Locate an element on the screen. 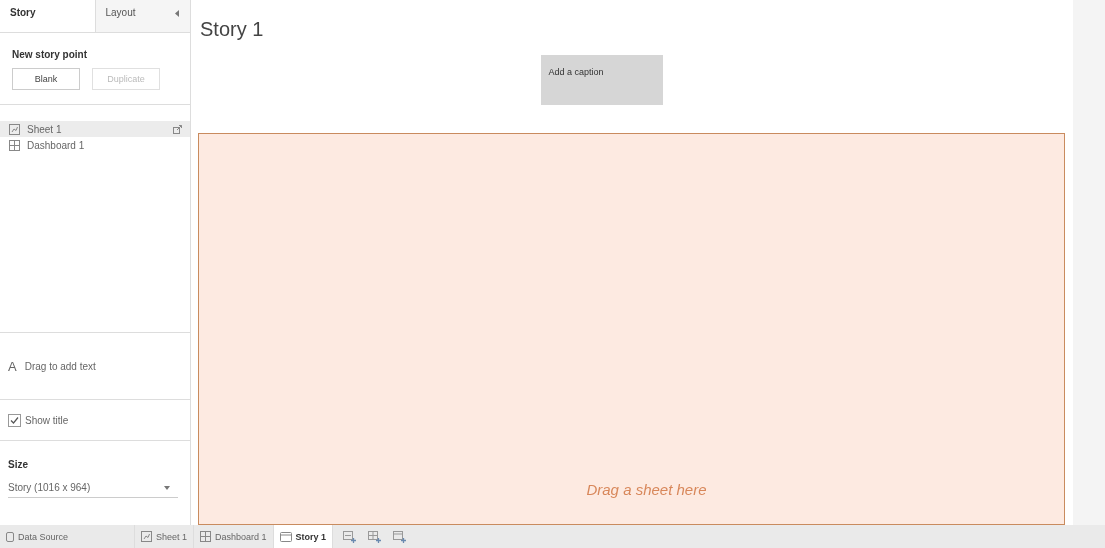 The image size is (1105, 548). sheet-item: Dashboard 1 is located at coordinates (95, 145).